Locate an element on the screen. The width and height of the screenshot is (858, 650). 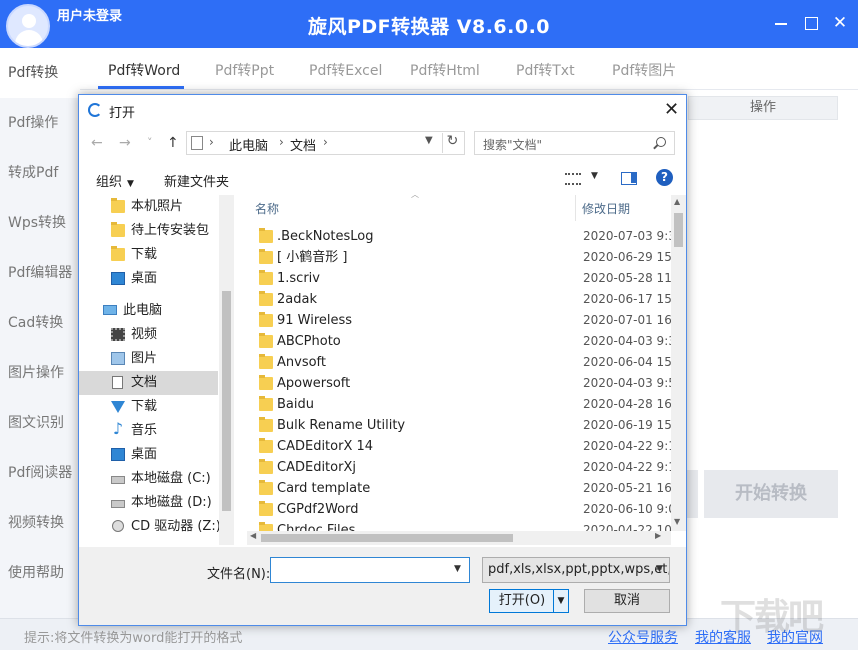
file-list-item: Baidu 2020-04-28 16: is located at coordinates (459, 404).